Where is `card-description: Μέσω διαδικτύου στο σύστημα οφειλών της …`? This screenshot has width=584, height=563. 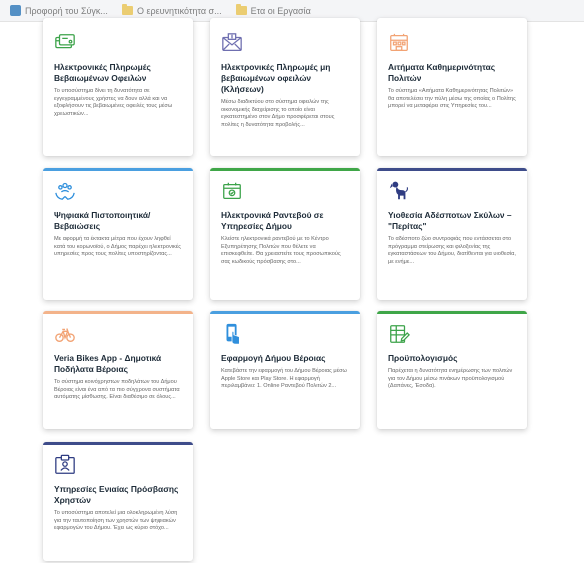 card-description: Μέσω διαδικτύου στο σύστημα οφειλών της … is located at coordinates (278, 113).